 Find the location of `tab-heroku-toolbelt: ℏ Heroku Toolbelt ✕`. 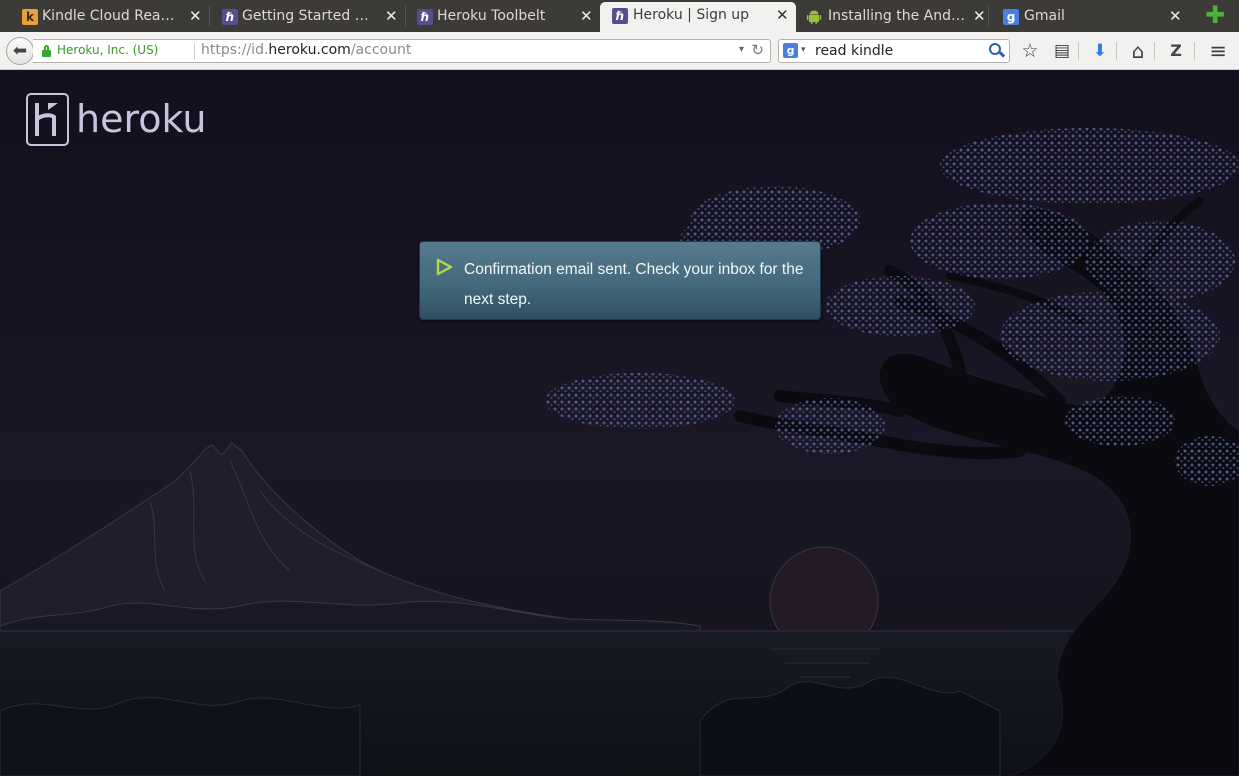

tab-heroku-toolbelt: ℏ Heroku Toolbelt ✕ is located at coordinates (499, 17).